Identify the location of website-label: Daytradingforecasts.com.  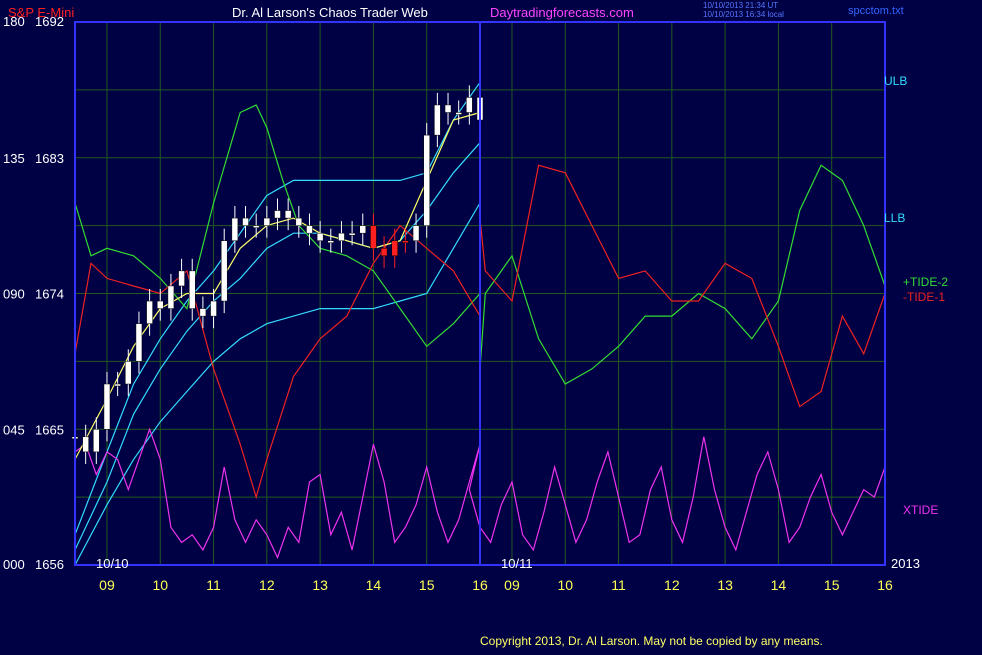
(562, 12).